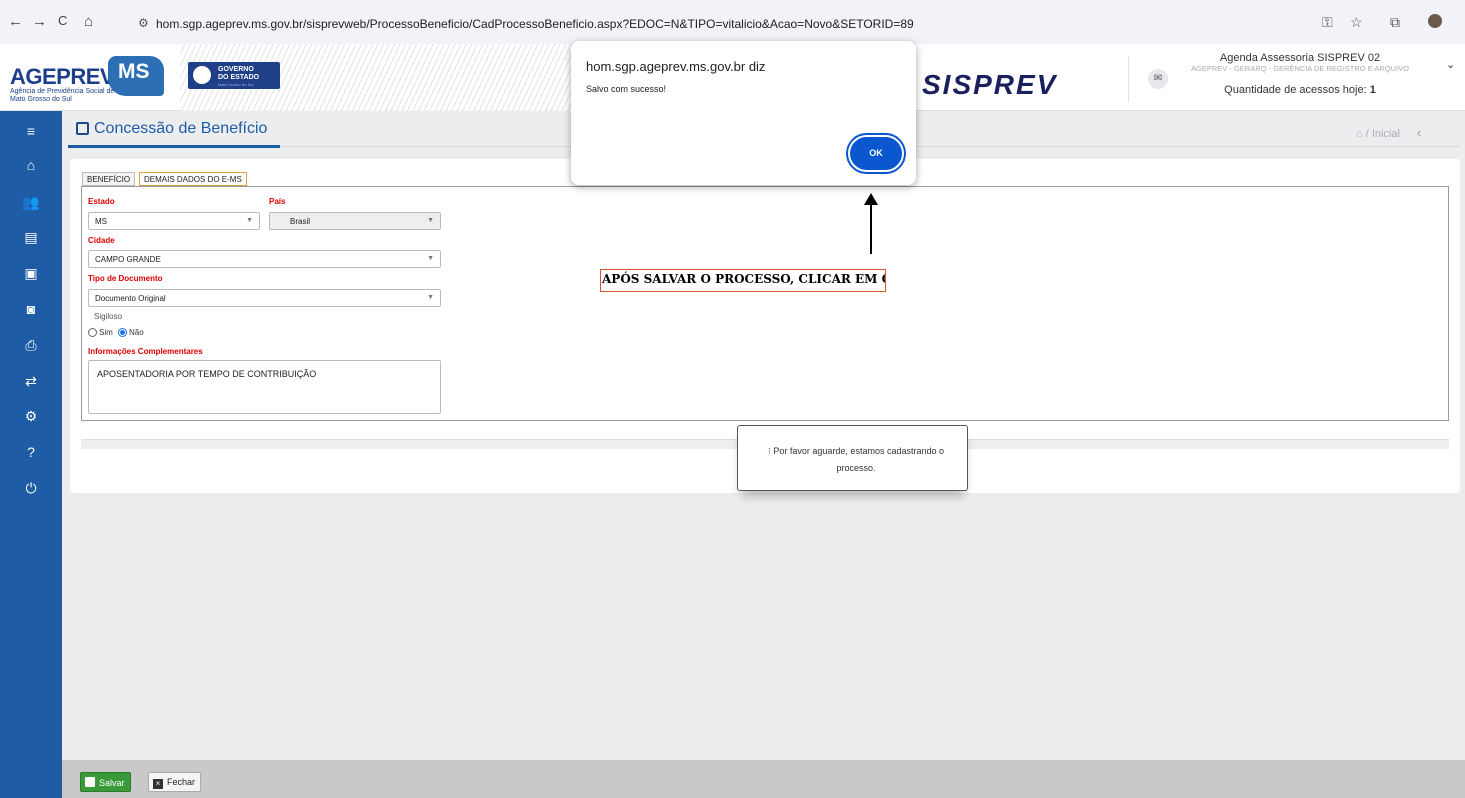 This screenshot has width=1465, height=798. What do you see at coordinates (264, 298) in the screenshot?
I see `tipo-documento-select: Documento Original ▼` at bounding box center [264, 298].